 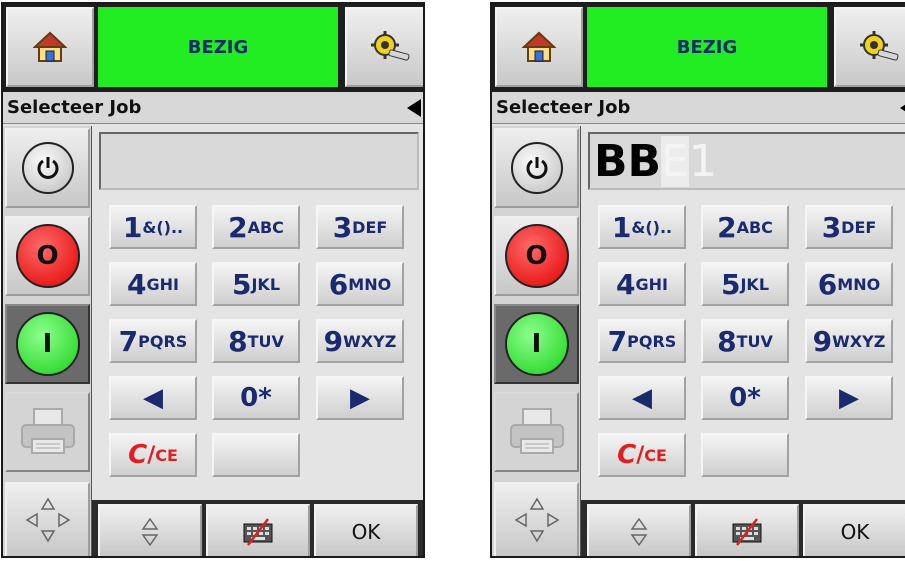 What do you see at coordinates (259, 161) in the screenshot?
I see `job-name-input` at bounding box center [259, 161].